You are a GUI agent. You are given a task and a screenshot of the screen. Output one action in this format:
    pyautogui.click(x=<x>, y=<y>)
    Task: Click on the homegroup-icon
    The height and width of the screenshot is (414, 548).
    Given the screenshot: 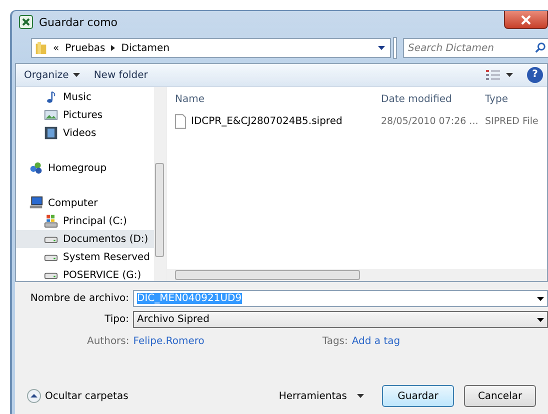 What is the action you would take?
    pyautogui.click(x=36, y=168)
    